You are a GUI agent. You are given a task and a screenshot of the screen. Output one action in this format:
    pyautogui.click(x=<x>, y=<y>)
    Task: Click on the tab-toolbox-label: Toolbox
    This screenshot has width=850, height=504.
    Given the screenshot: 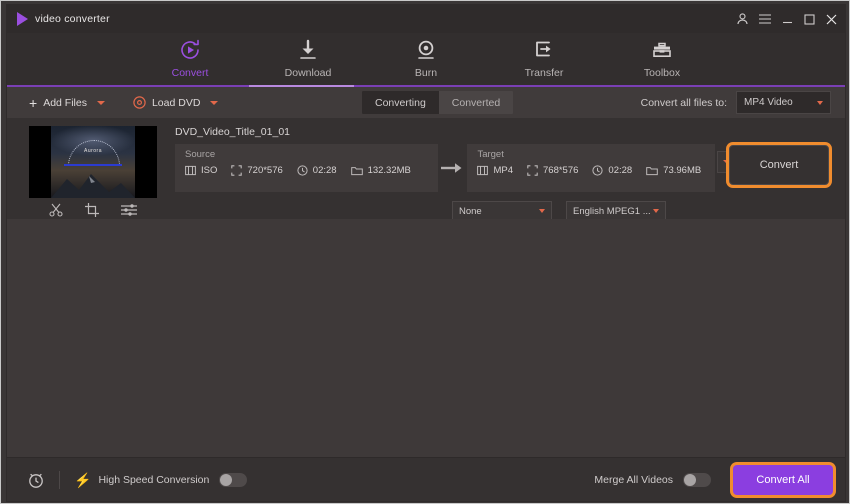 What is the action you would take?
    pyautogui.click(x=662, y=73)
    